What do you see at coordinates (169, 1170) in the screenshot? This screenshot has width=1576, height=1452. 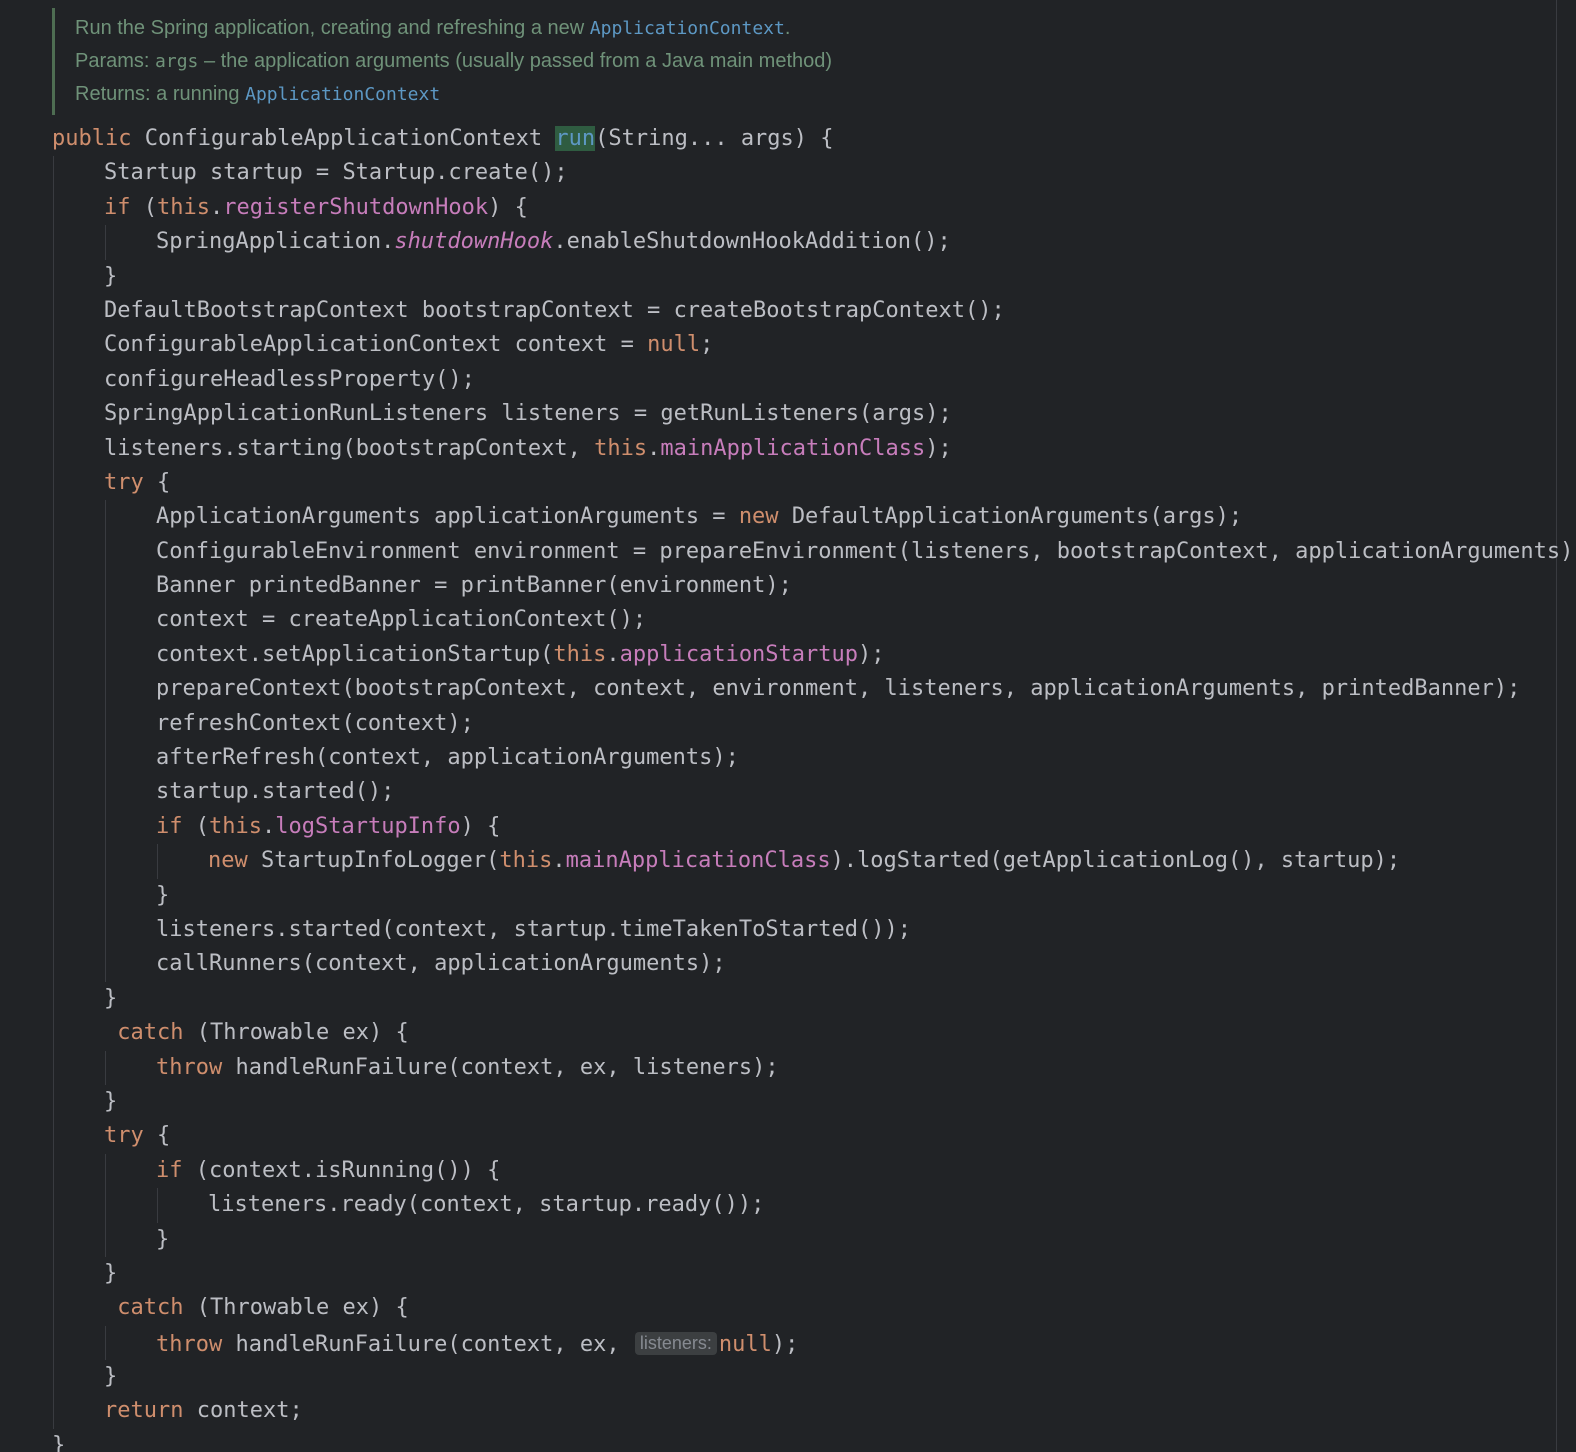 I see `keyword-token: if` at bounding box center [169, 1170].